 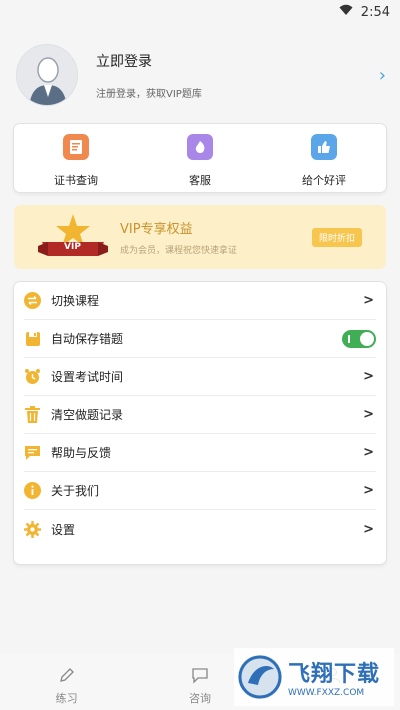 I want to click on save-icon, so click(x=32, y=338).